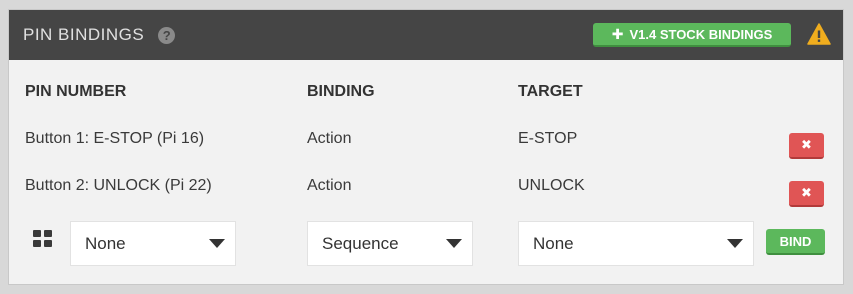 This screenshot has width=853, height=294. I want to click on row-2-pin: Button 2: UNLOCK (Pi 22), so click(118, 185).